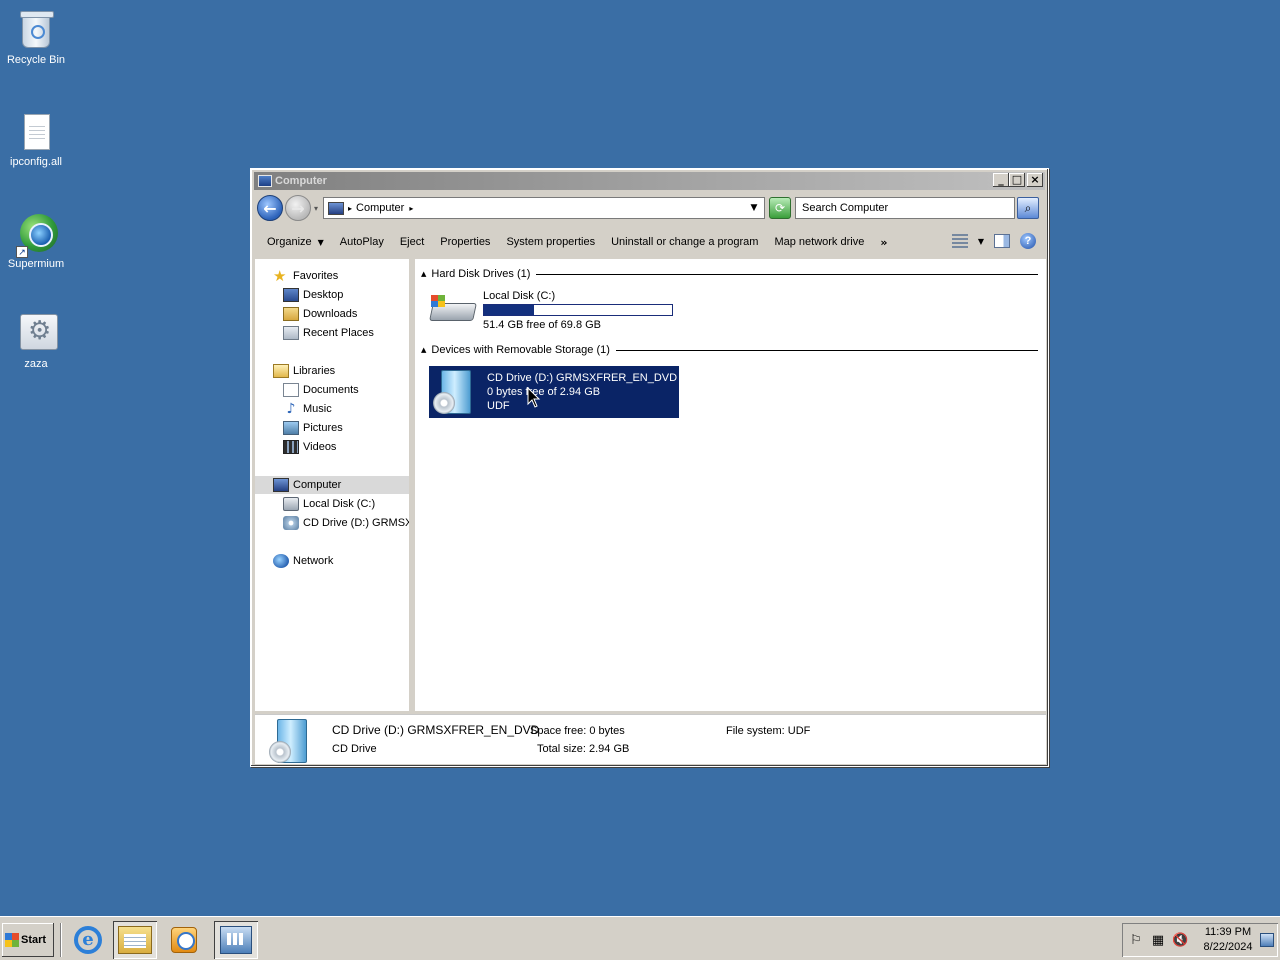 The height and width of the screenshot is (960, 1280). Describe the element at coordinates (281, 371) in the screenshot. I see `libraries-icon` at that location.